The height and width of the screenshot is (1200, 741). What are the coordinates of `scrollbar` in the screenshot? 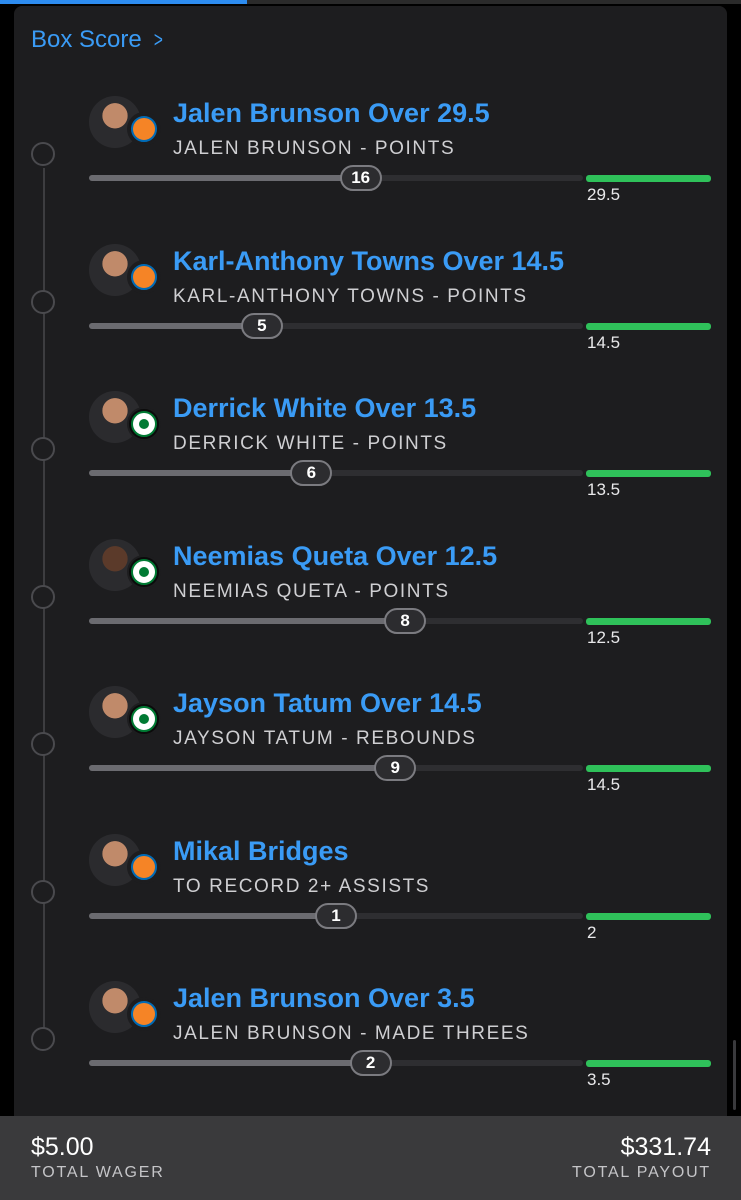 It's located at (734, 1075).